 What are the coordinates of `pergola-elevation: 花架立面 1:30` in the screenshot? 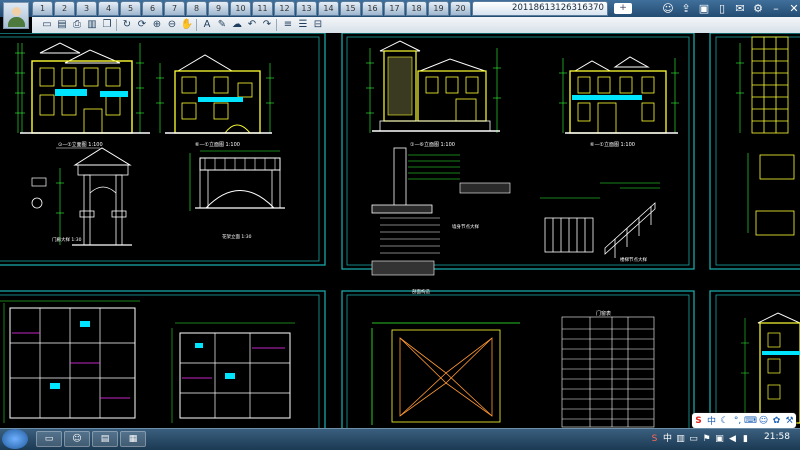 It's located at (237, 195).